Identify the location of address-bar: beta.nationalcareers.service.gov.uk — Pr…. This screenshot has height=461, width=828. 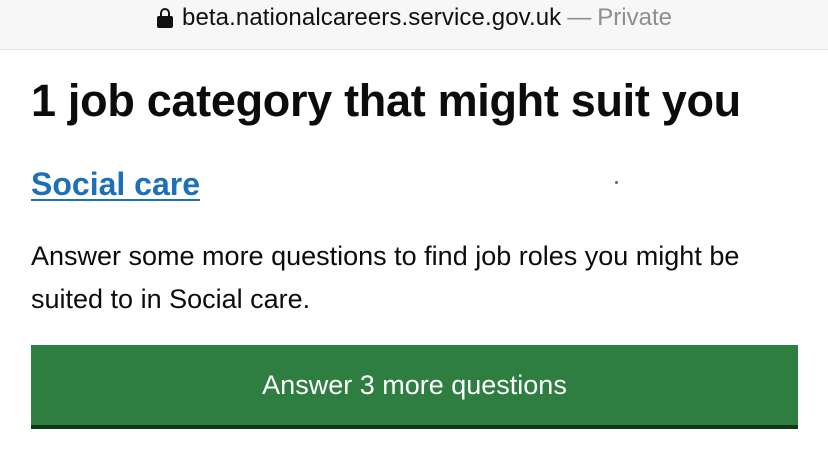
(414, 25).